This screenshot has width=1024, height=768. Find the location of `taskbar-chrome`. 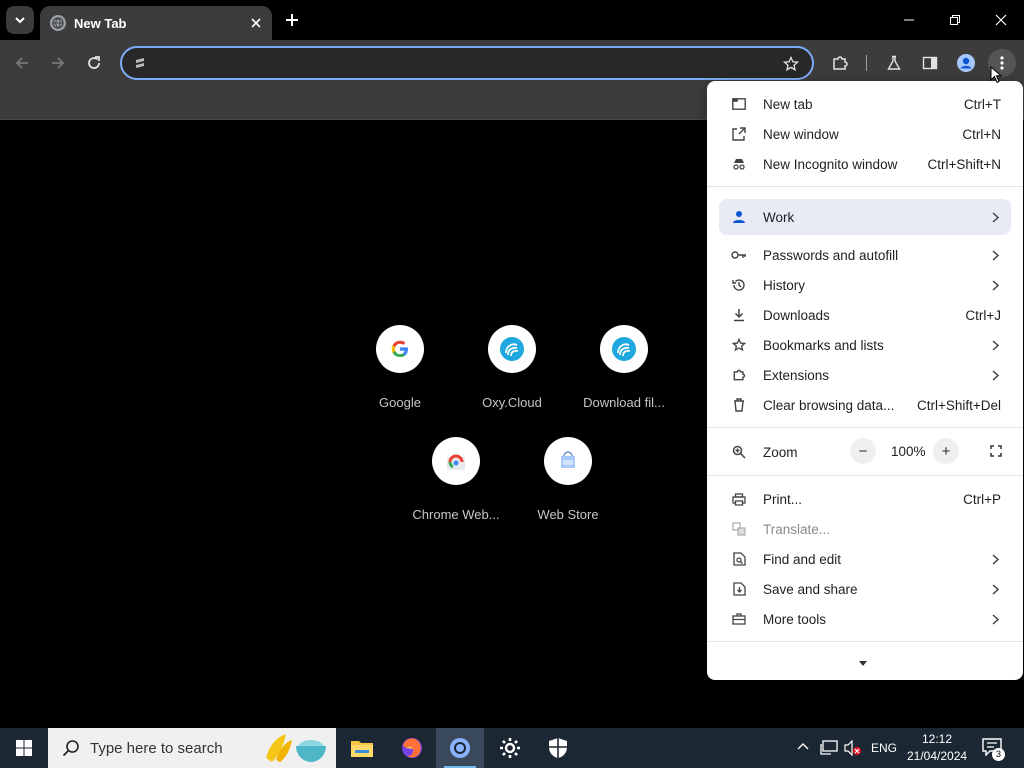

taskbar-chrome is located at coordinates (460, 748).